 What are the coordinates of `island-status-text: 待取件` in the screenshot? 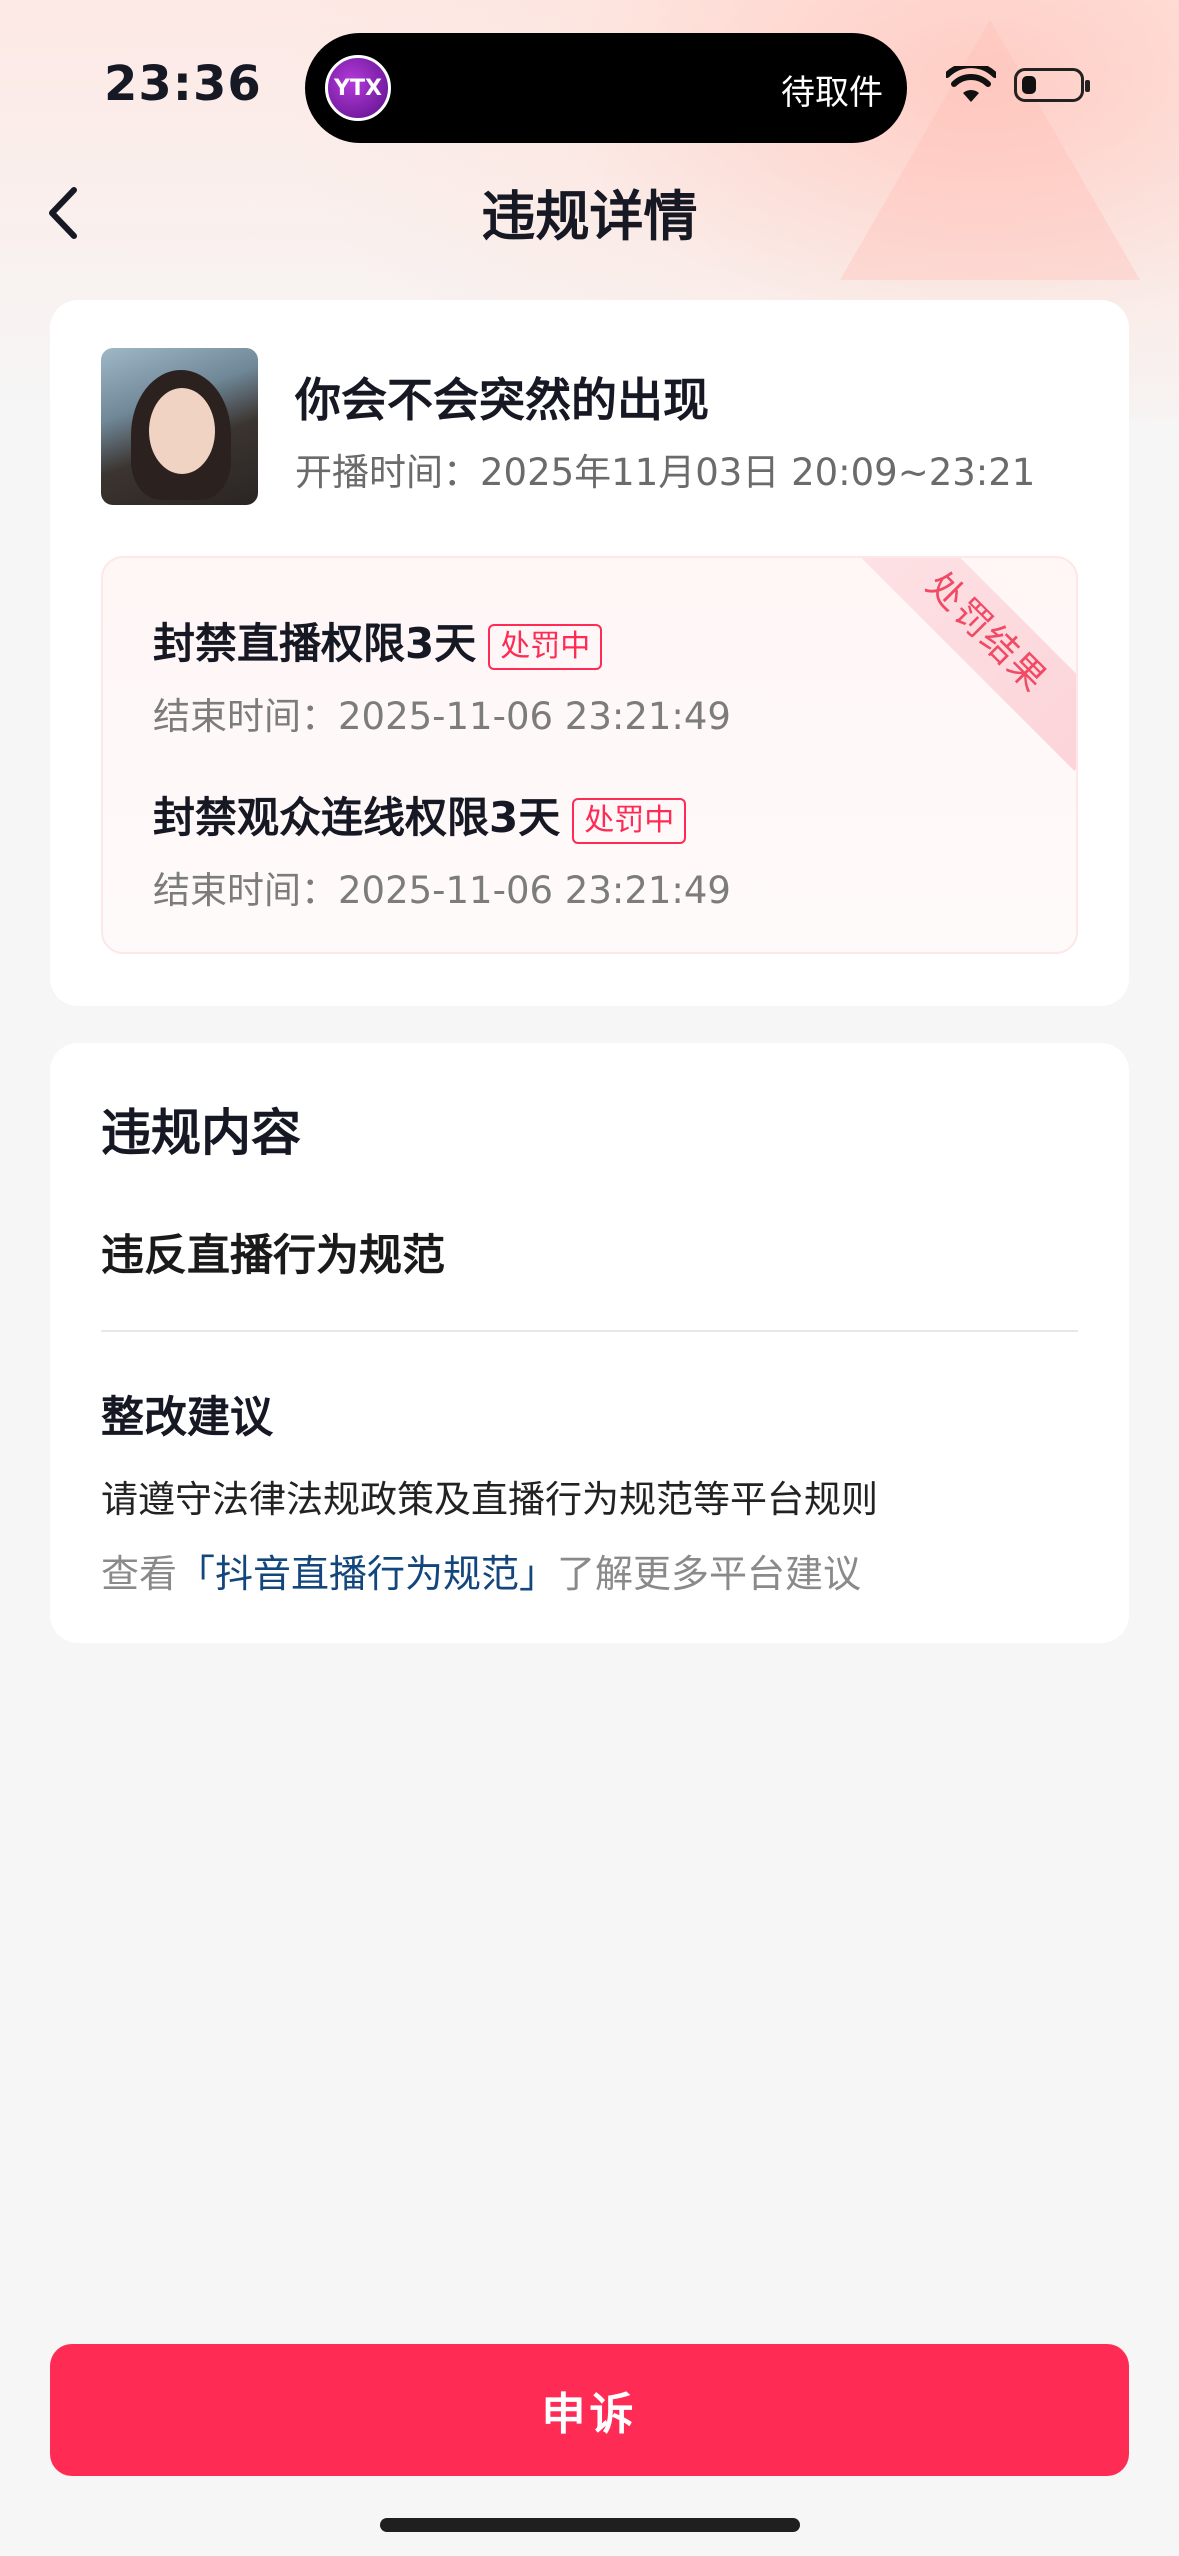 It's located at (832, 93).